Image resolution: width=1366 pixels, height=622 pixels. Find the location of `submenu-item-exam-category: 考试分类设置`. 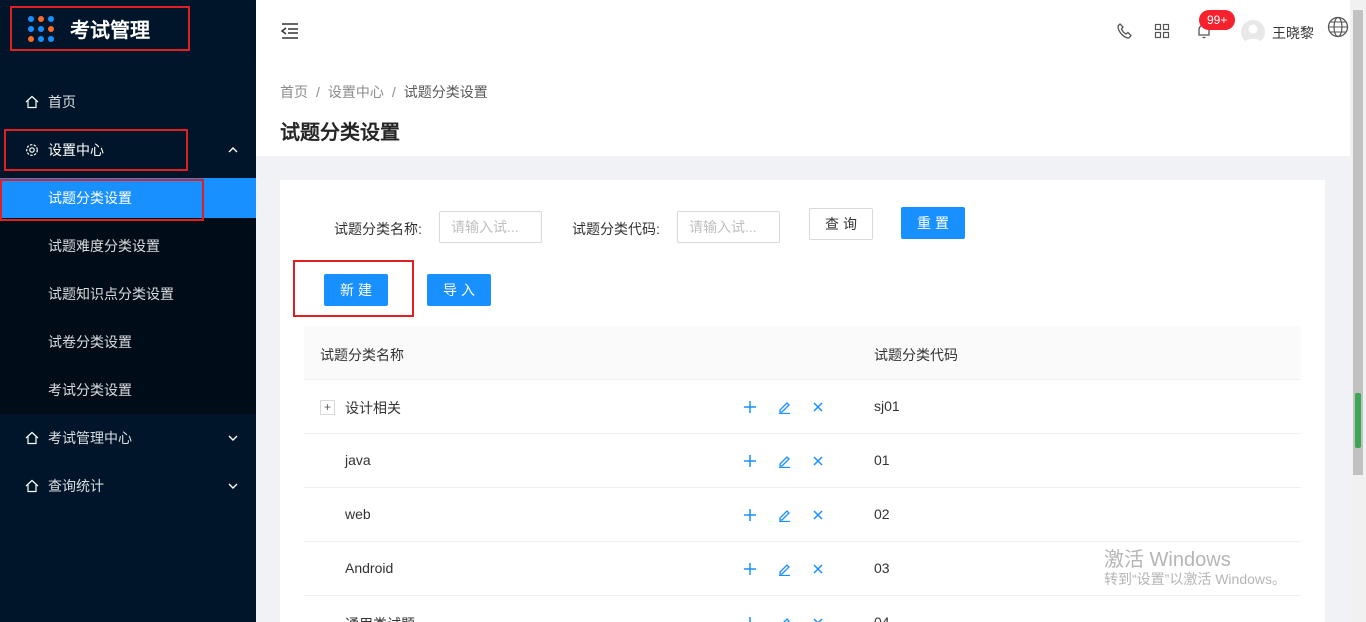

submenu-item-exam-category: 考试分类设置 is located at coordinates (128, 390).